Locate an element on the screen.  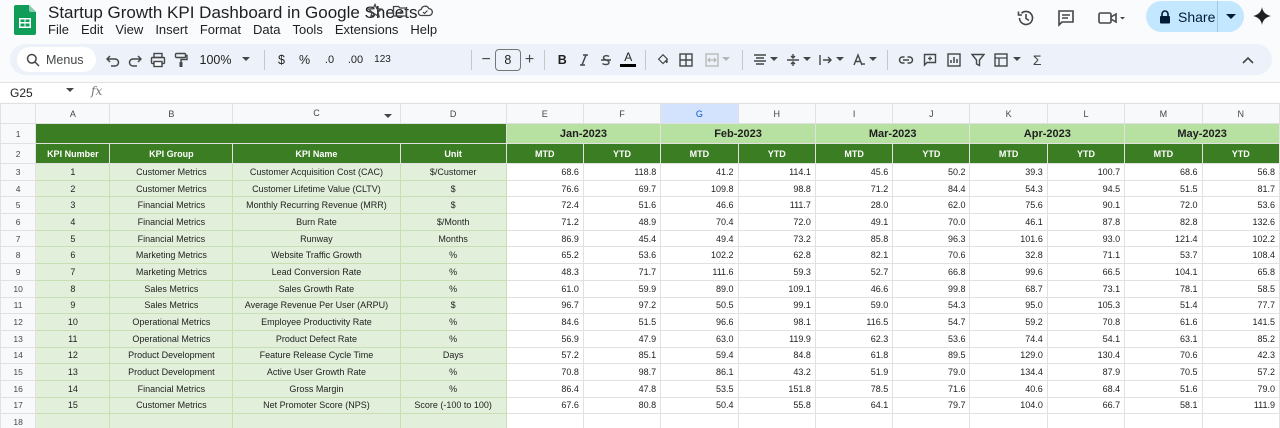
ytd-value-cell: 71.6 is located at coordinates (931, 388).